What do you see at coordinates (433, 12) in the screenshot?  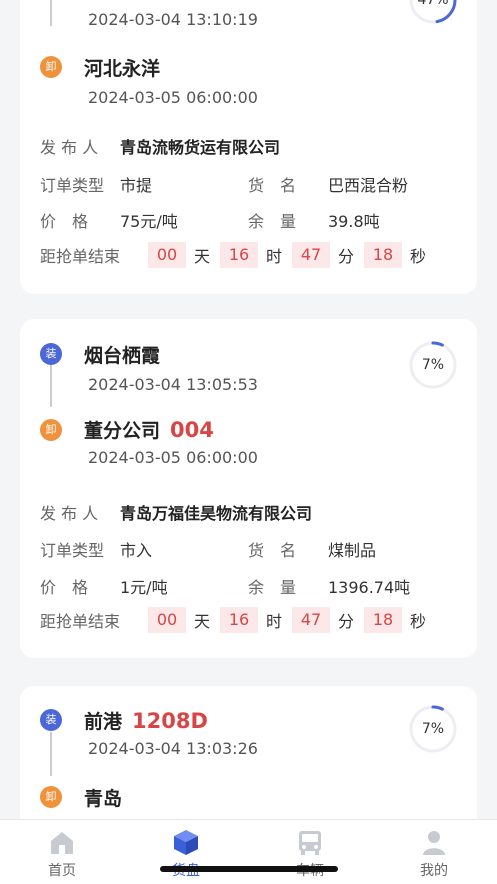 I see `progress-ring: 47%` at bounding box center [433, 12].